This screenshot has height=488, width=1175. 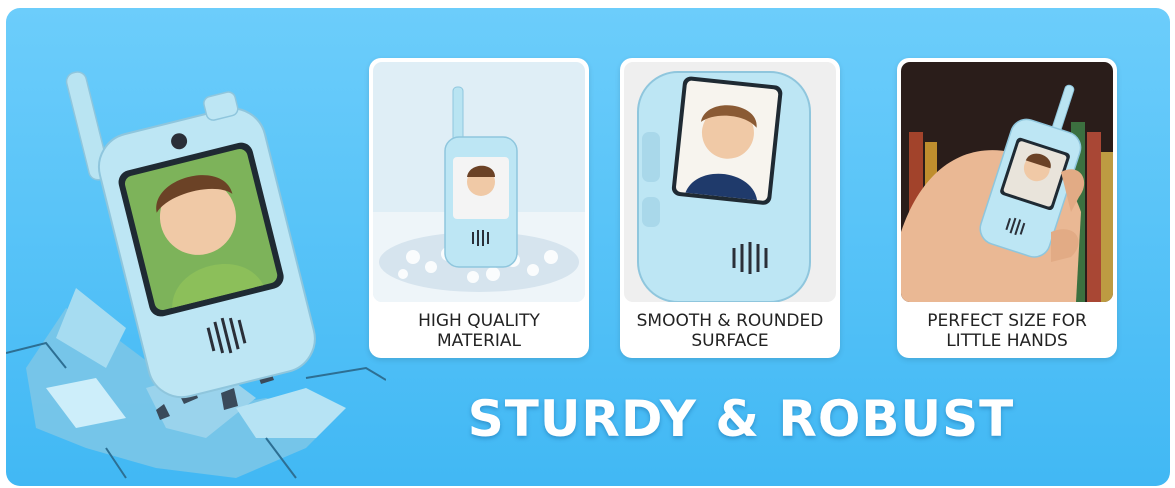 I want to click on feature-card-surface: SMOOTH & ROUNDED SURFACE, so click(x=730, y=208).